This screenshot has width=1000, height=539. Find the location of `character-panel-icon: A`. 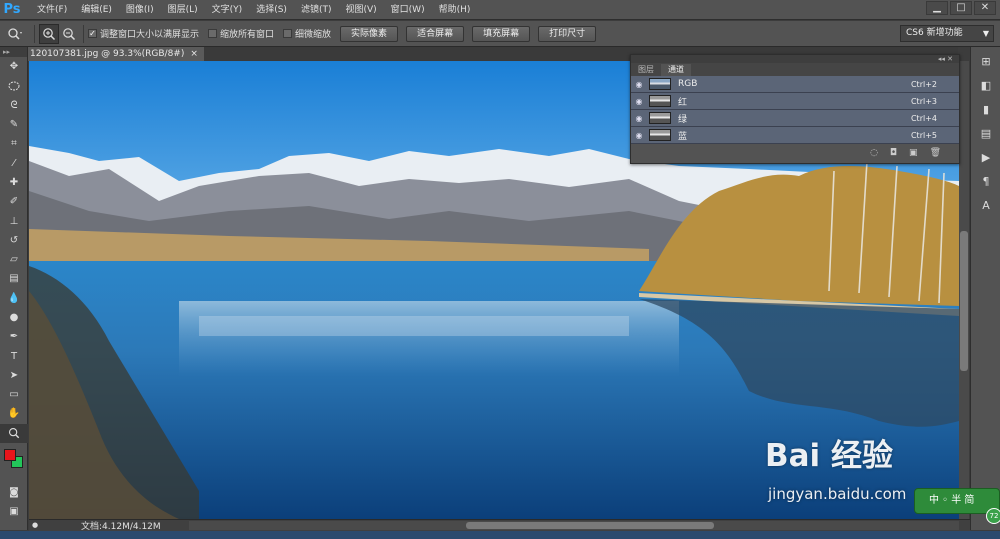

character-panel-icon: A is located at coordinates (985, 205).